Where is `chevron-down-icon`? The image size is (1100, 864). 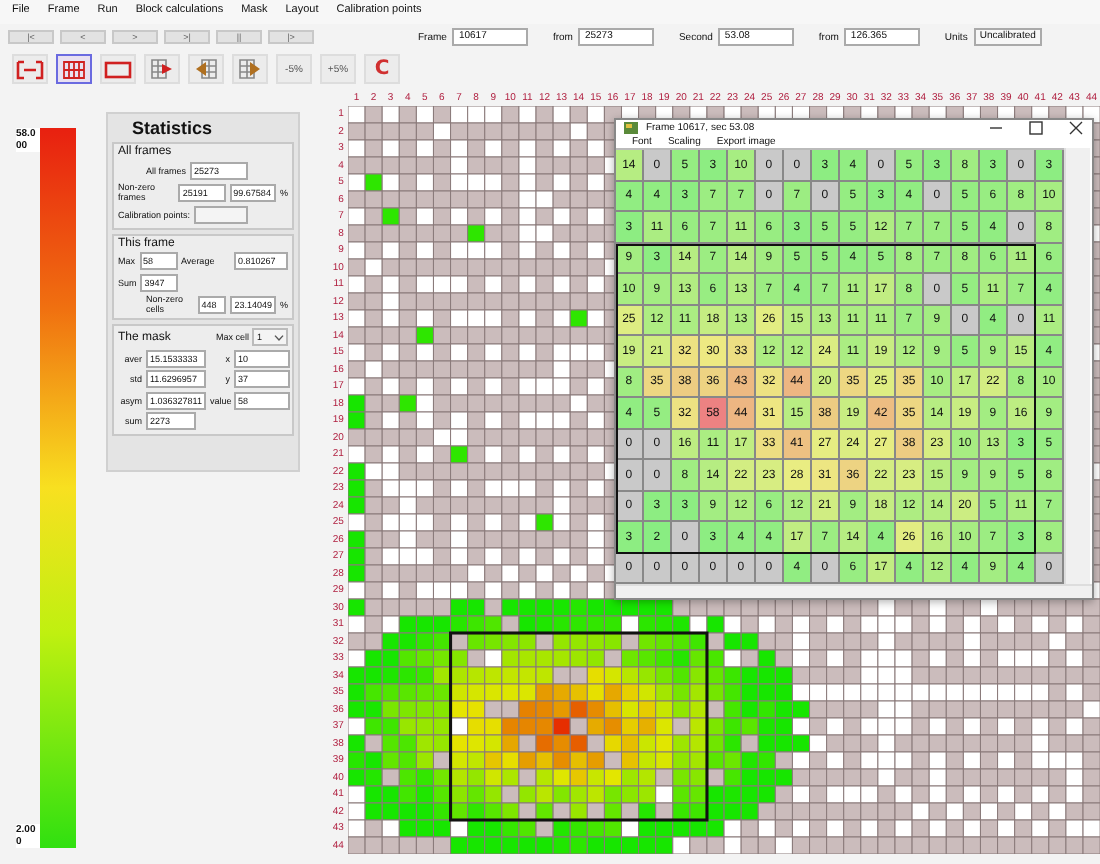
chevron-down-icon is located at coordinates (279, 337).